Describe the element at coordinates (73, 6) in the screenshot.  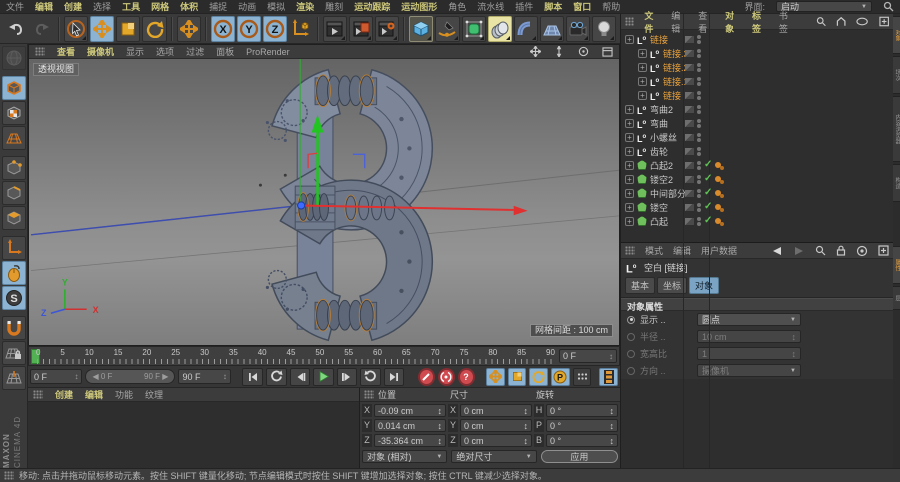
I see `menu-create: 创建` at that location.